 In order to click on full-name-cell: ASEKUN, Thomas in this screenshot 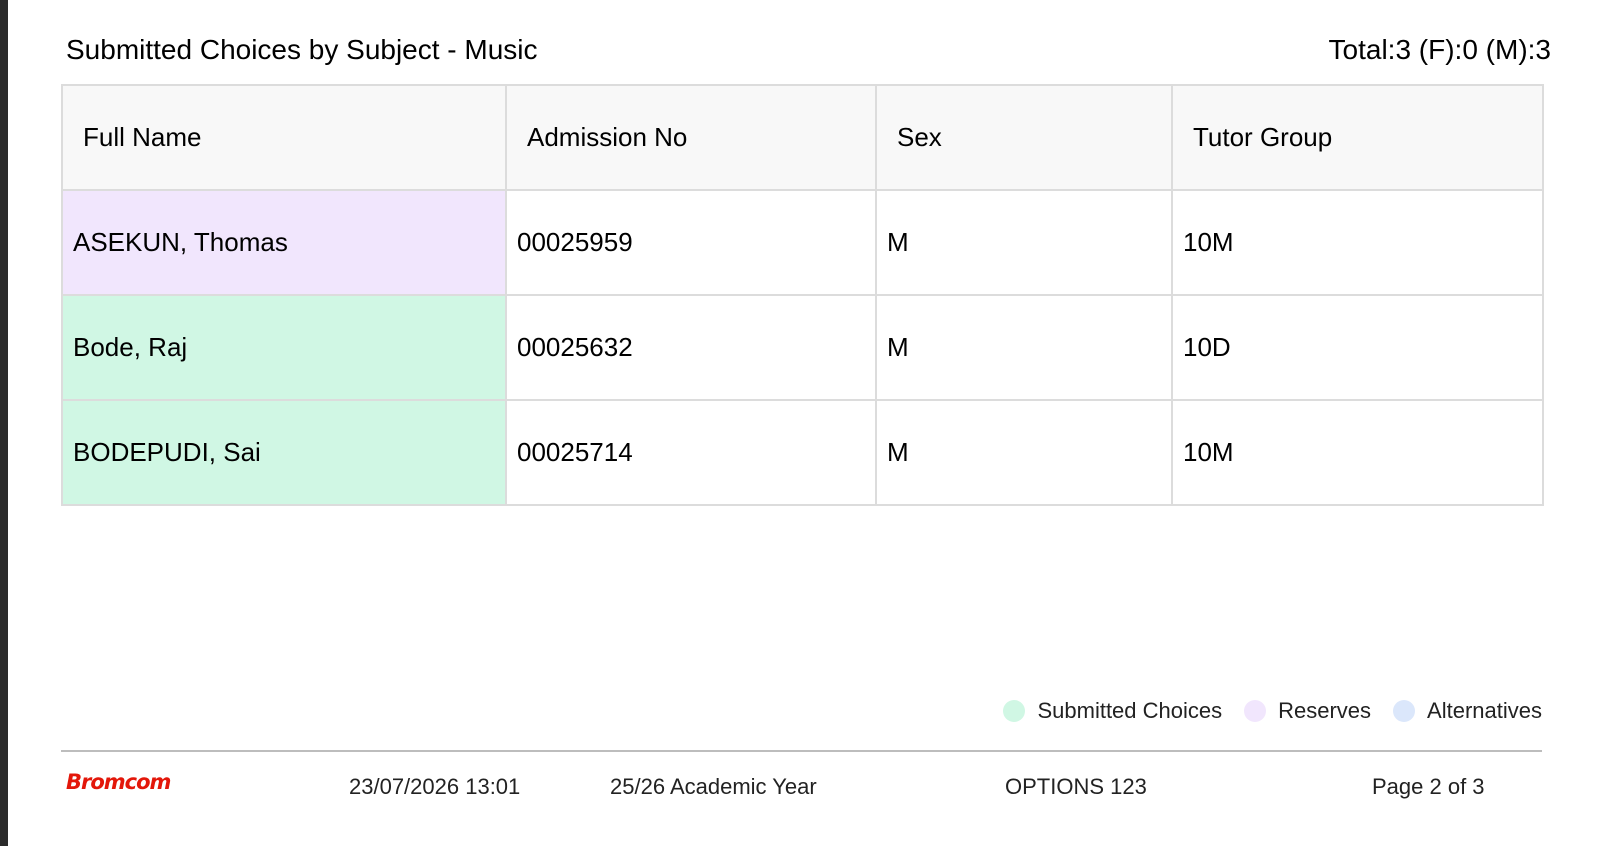, I will do `click(284, 242)`.